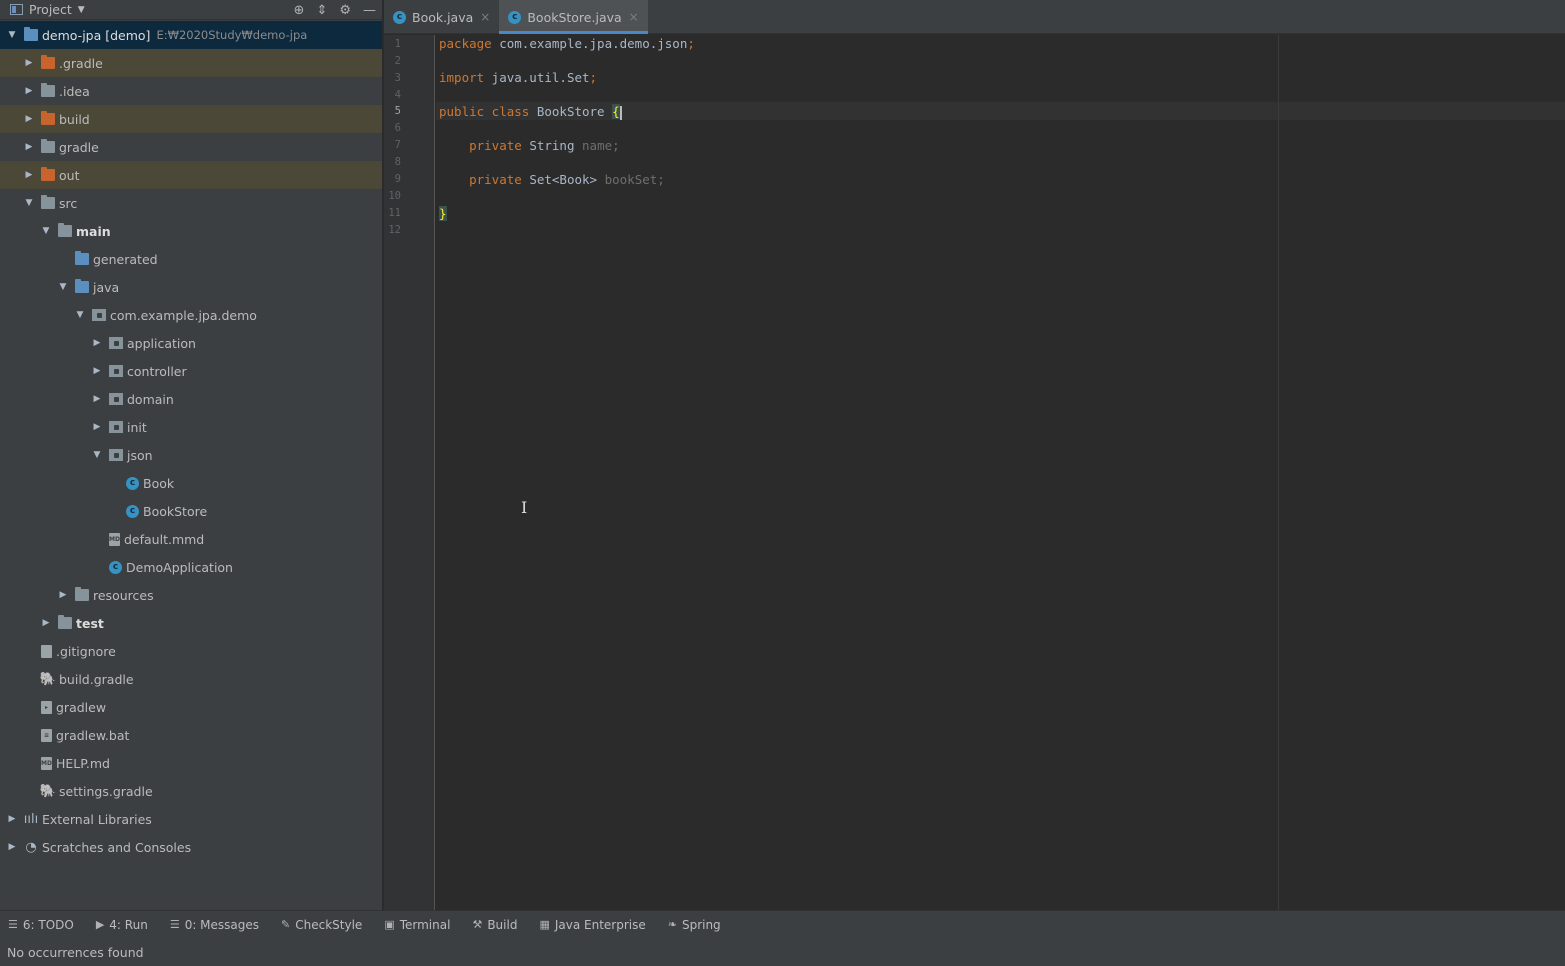 Image resolution: width=1565 pixels, height=966 pixels. What do you see at coordinates (409, 472) in the screenshot?
I see `line-number-gutter: 1 2 3 4 5 6 7 8 9 10 11 12` at bounding box center [409, 472].